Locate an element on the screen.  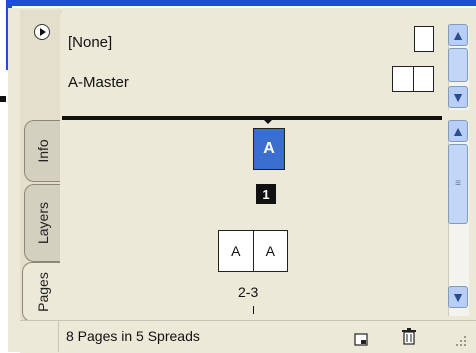
scroll-grip-icon: ≡ is located at coordinates (458, 183).